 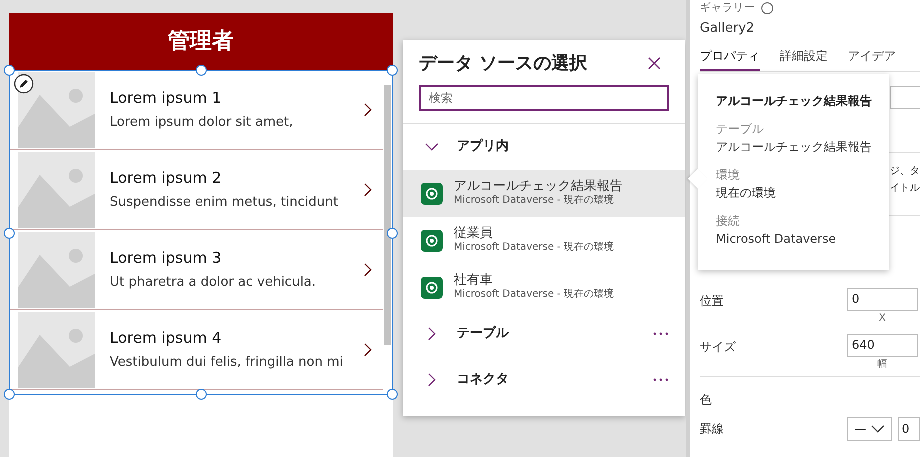 I want to click on field-label: サイズ, so click(x=718, y=347).